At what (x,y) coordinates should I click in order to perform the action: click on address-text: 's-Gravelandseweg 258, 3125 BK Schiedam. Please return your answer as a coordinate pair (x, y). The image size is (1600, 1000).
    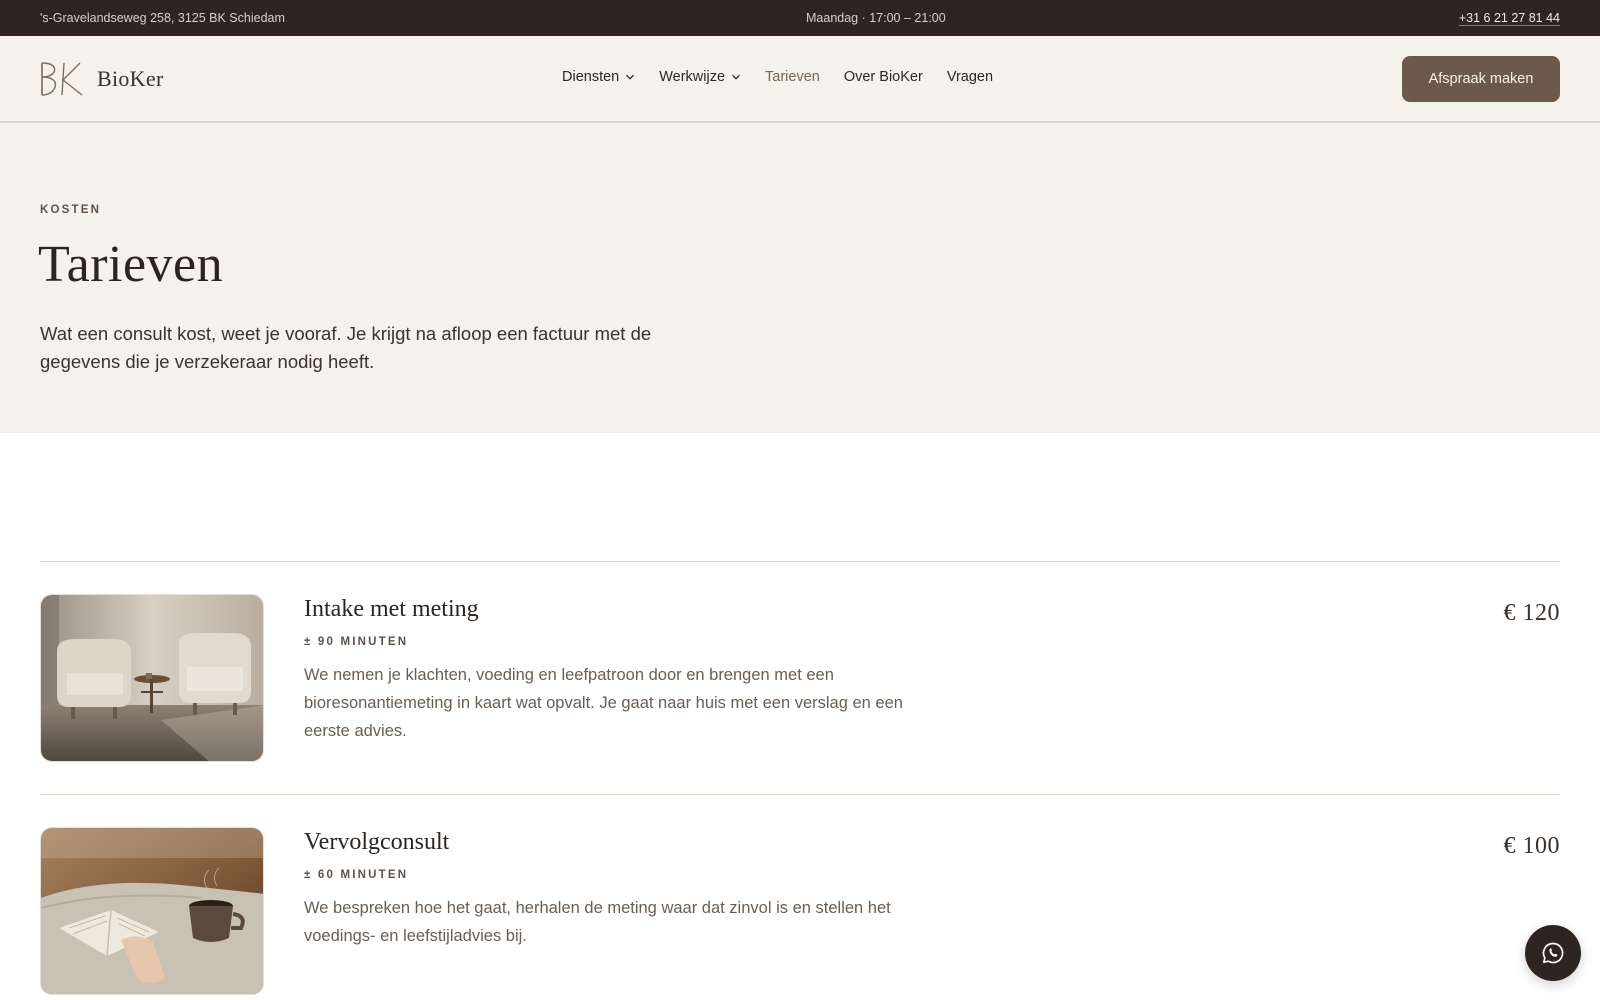
    Looking at the image, I should click on (162, 18).